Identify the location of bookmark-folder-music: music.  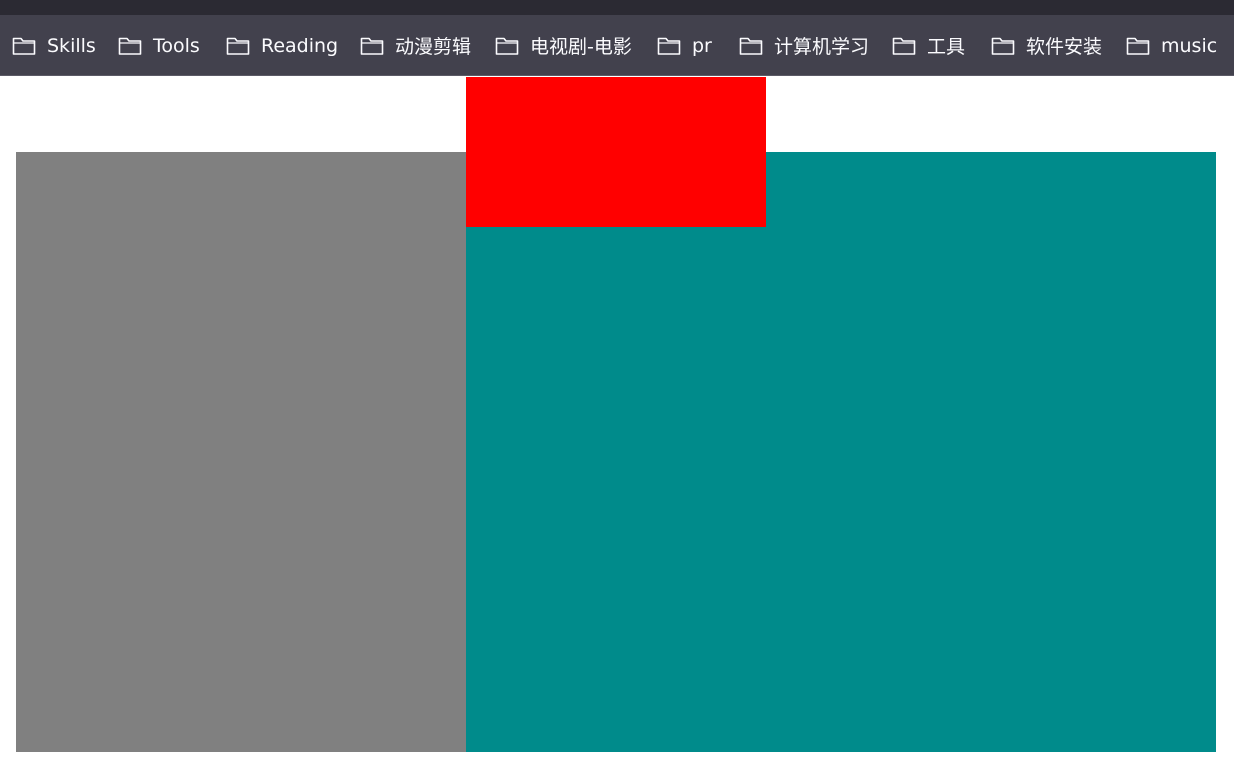
(1171, 45).